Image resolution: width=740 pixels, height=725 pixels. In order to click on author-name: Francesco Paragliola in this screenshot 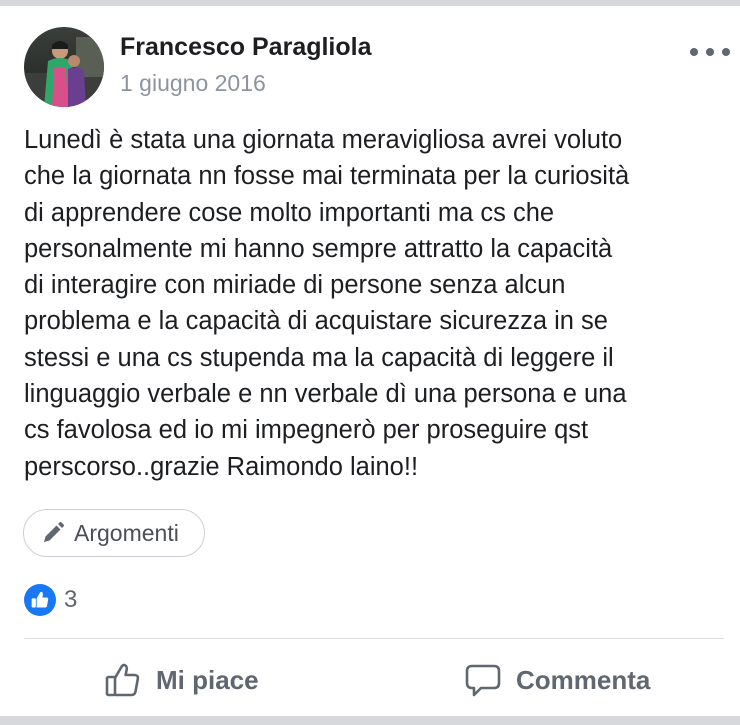, I will do `click(246, 47)`.